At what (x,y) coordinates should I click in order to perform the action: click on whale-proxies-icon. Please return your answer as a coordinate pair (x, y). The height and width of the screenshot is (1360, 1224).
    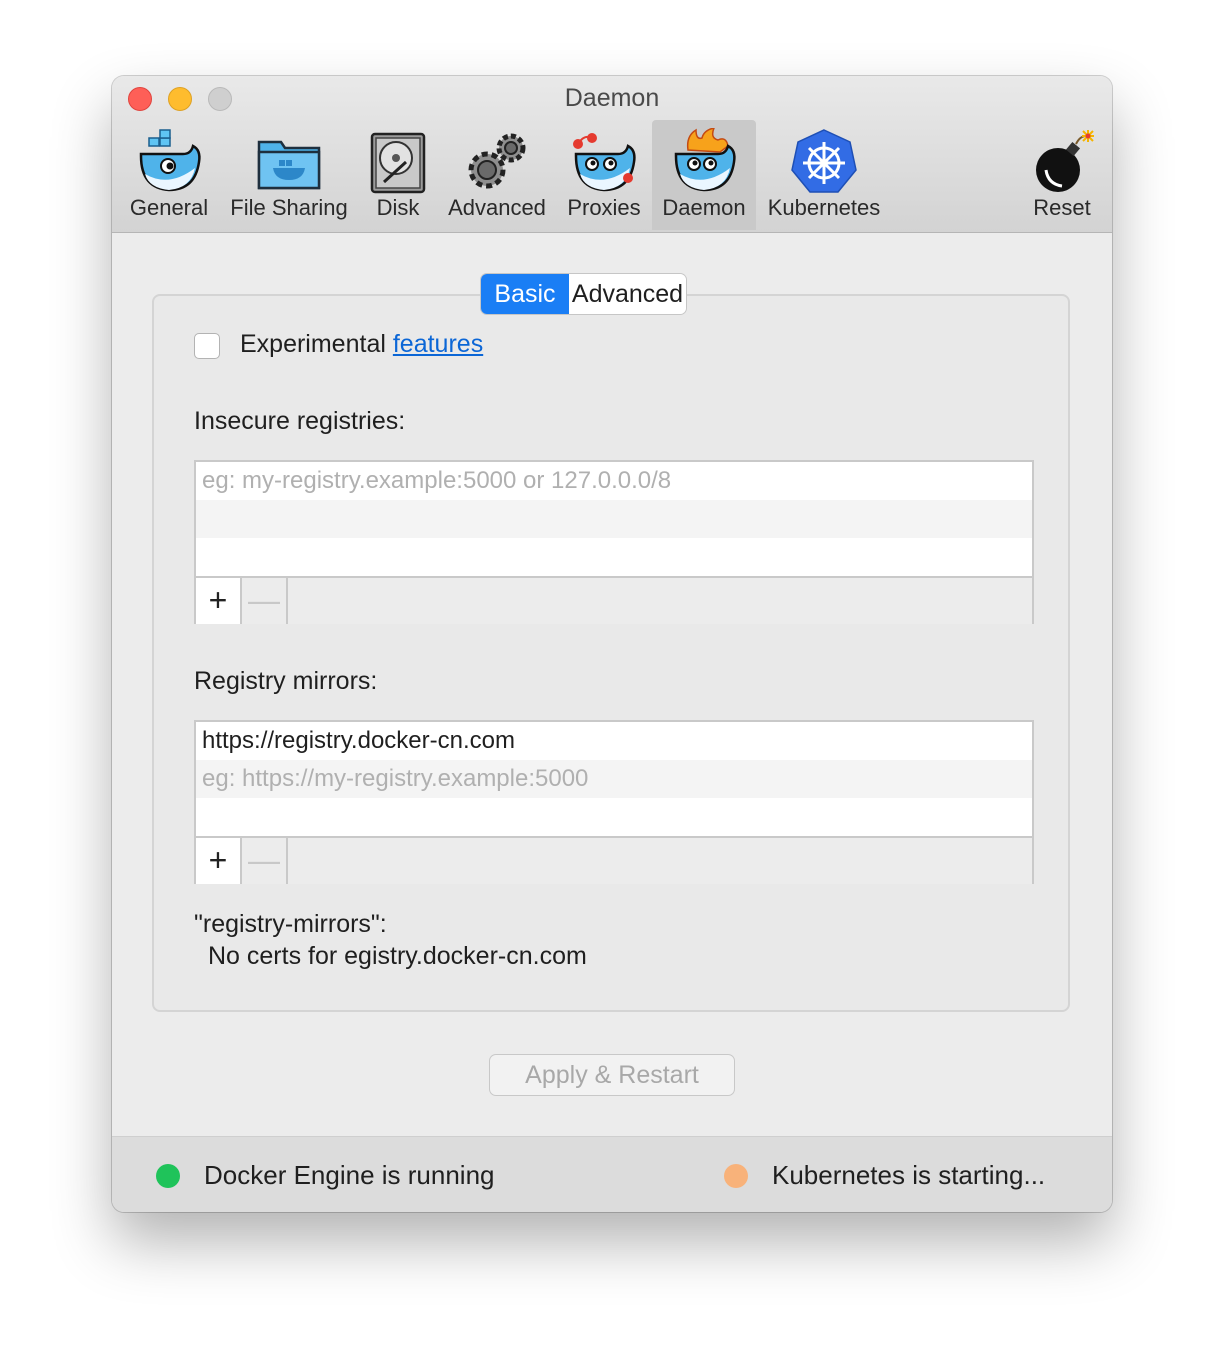
    Looking at the image, I should click on (604, 162).